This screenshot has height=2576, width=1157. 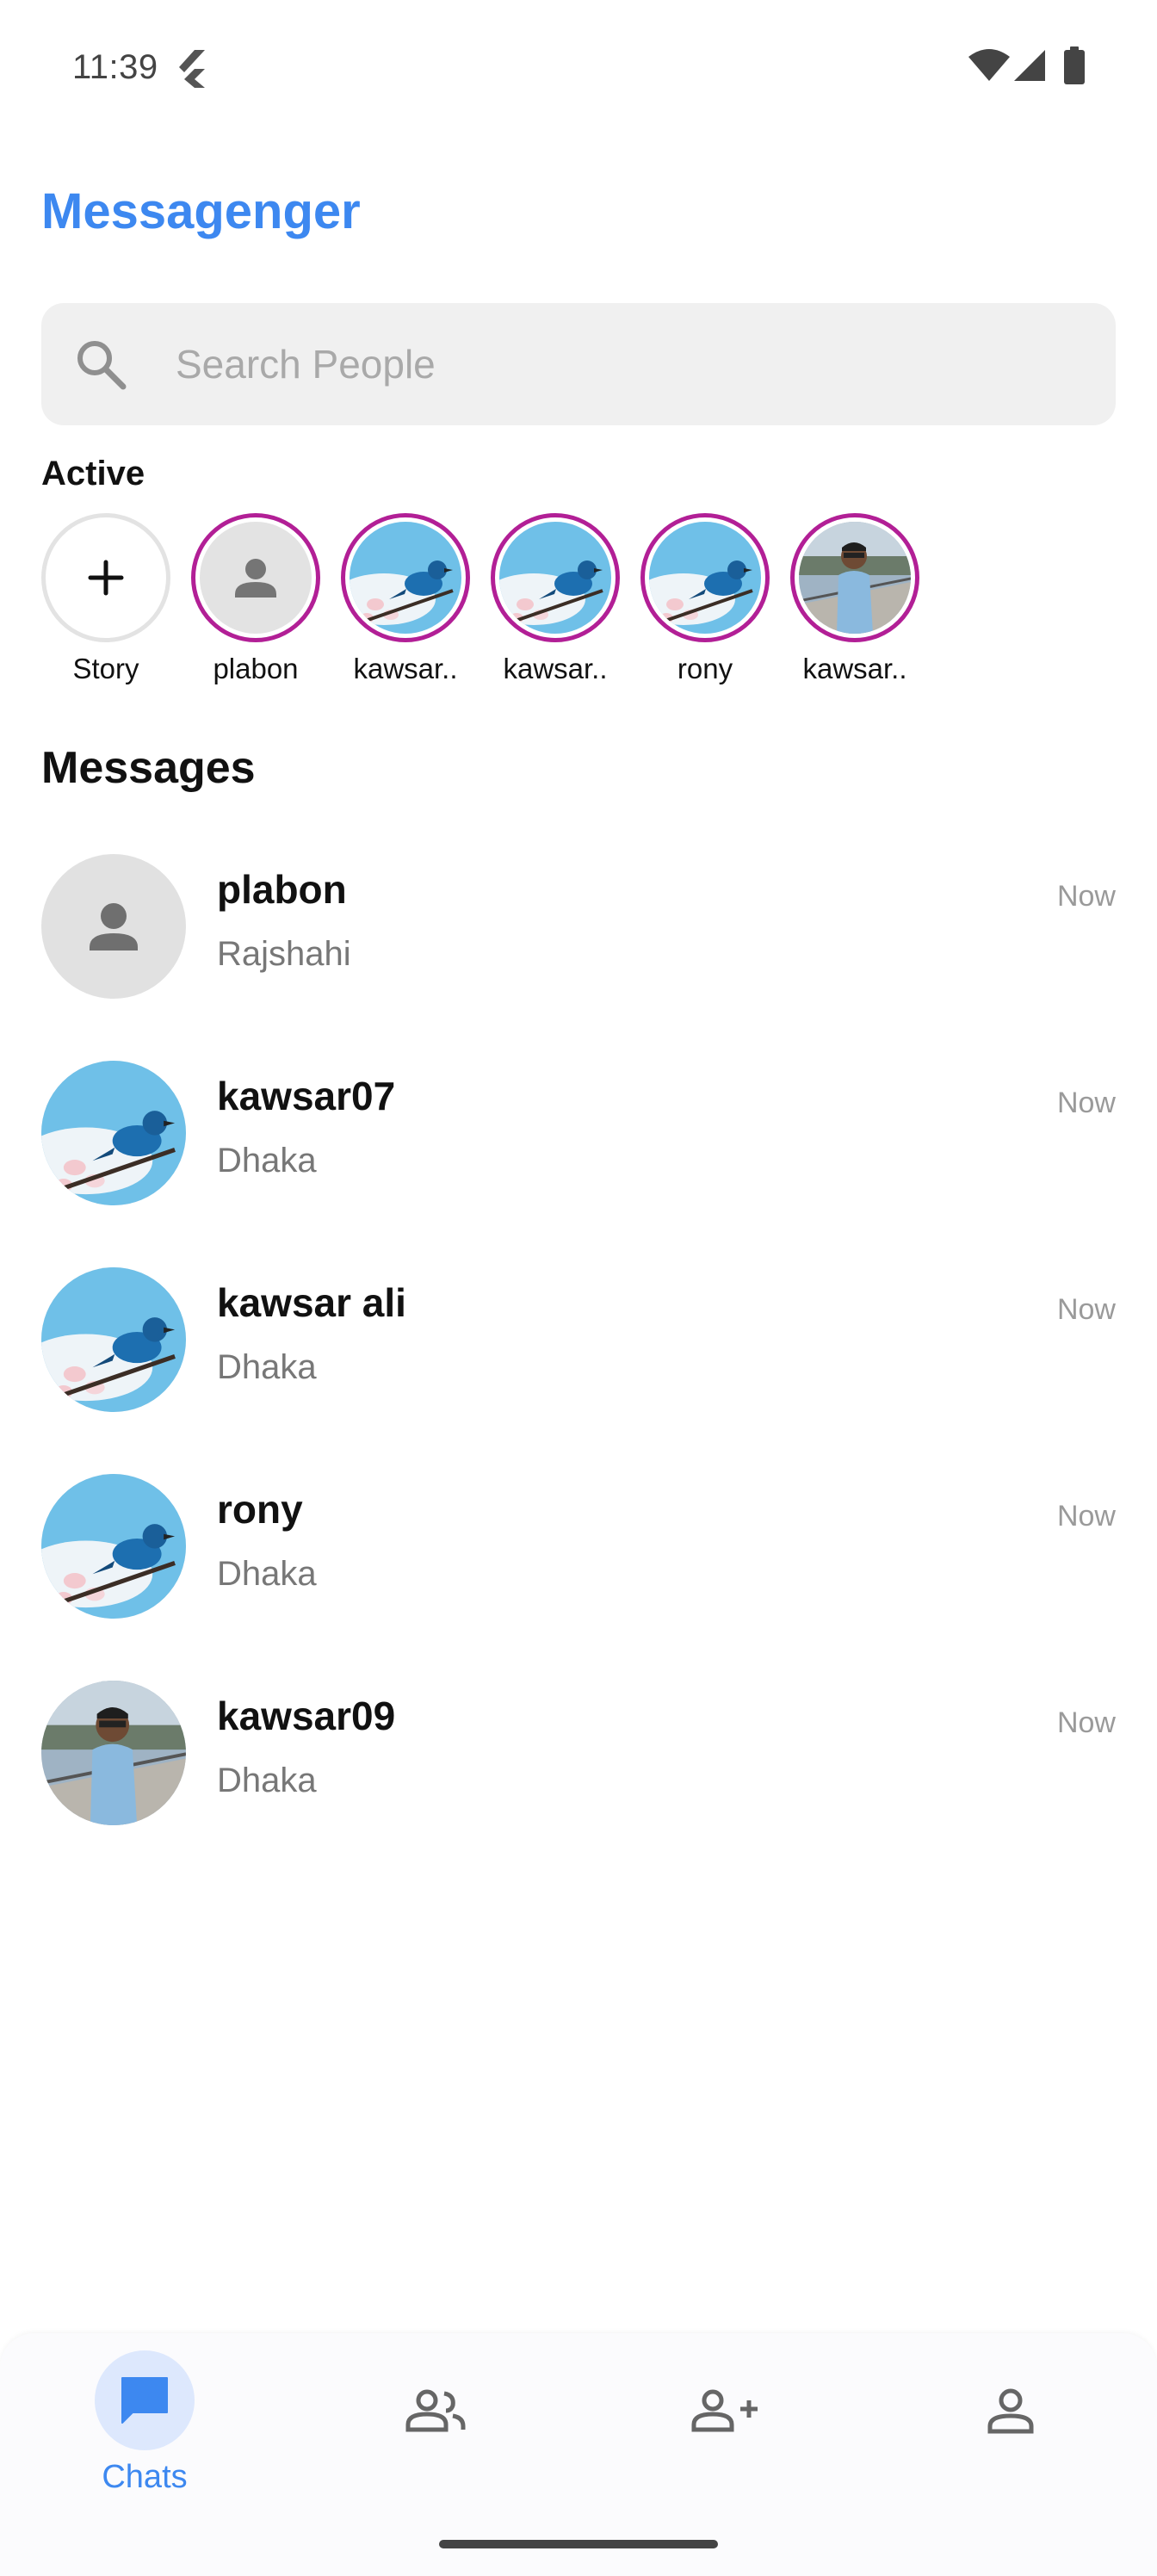 I want to click on add-friend-icon, so click(x=724, y=2410).